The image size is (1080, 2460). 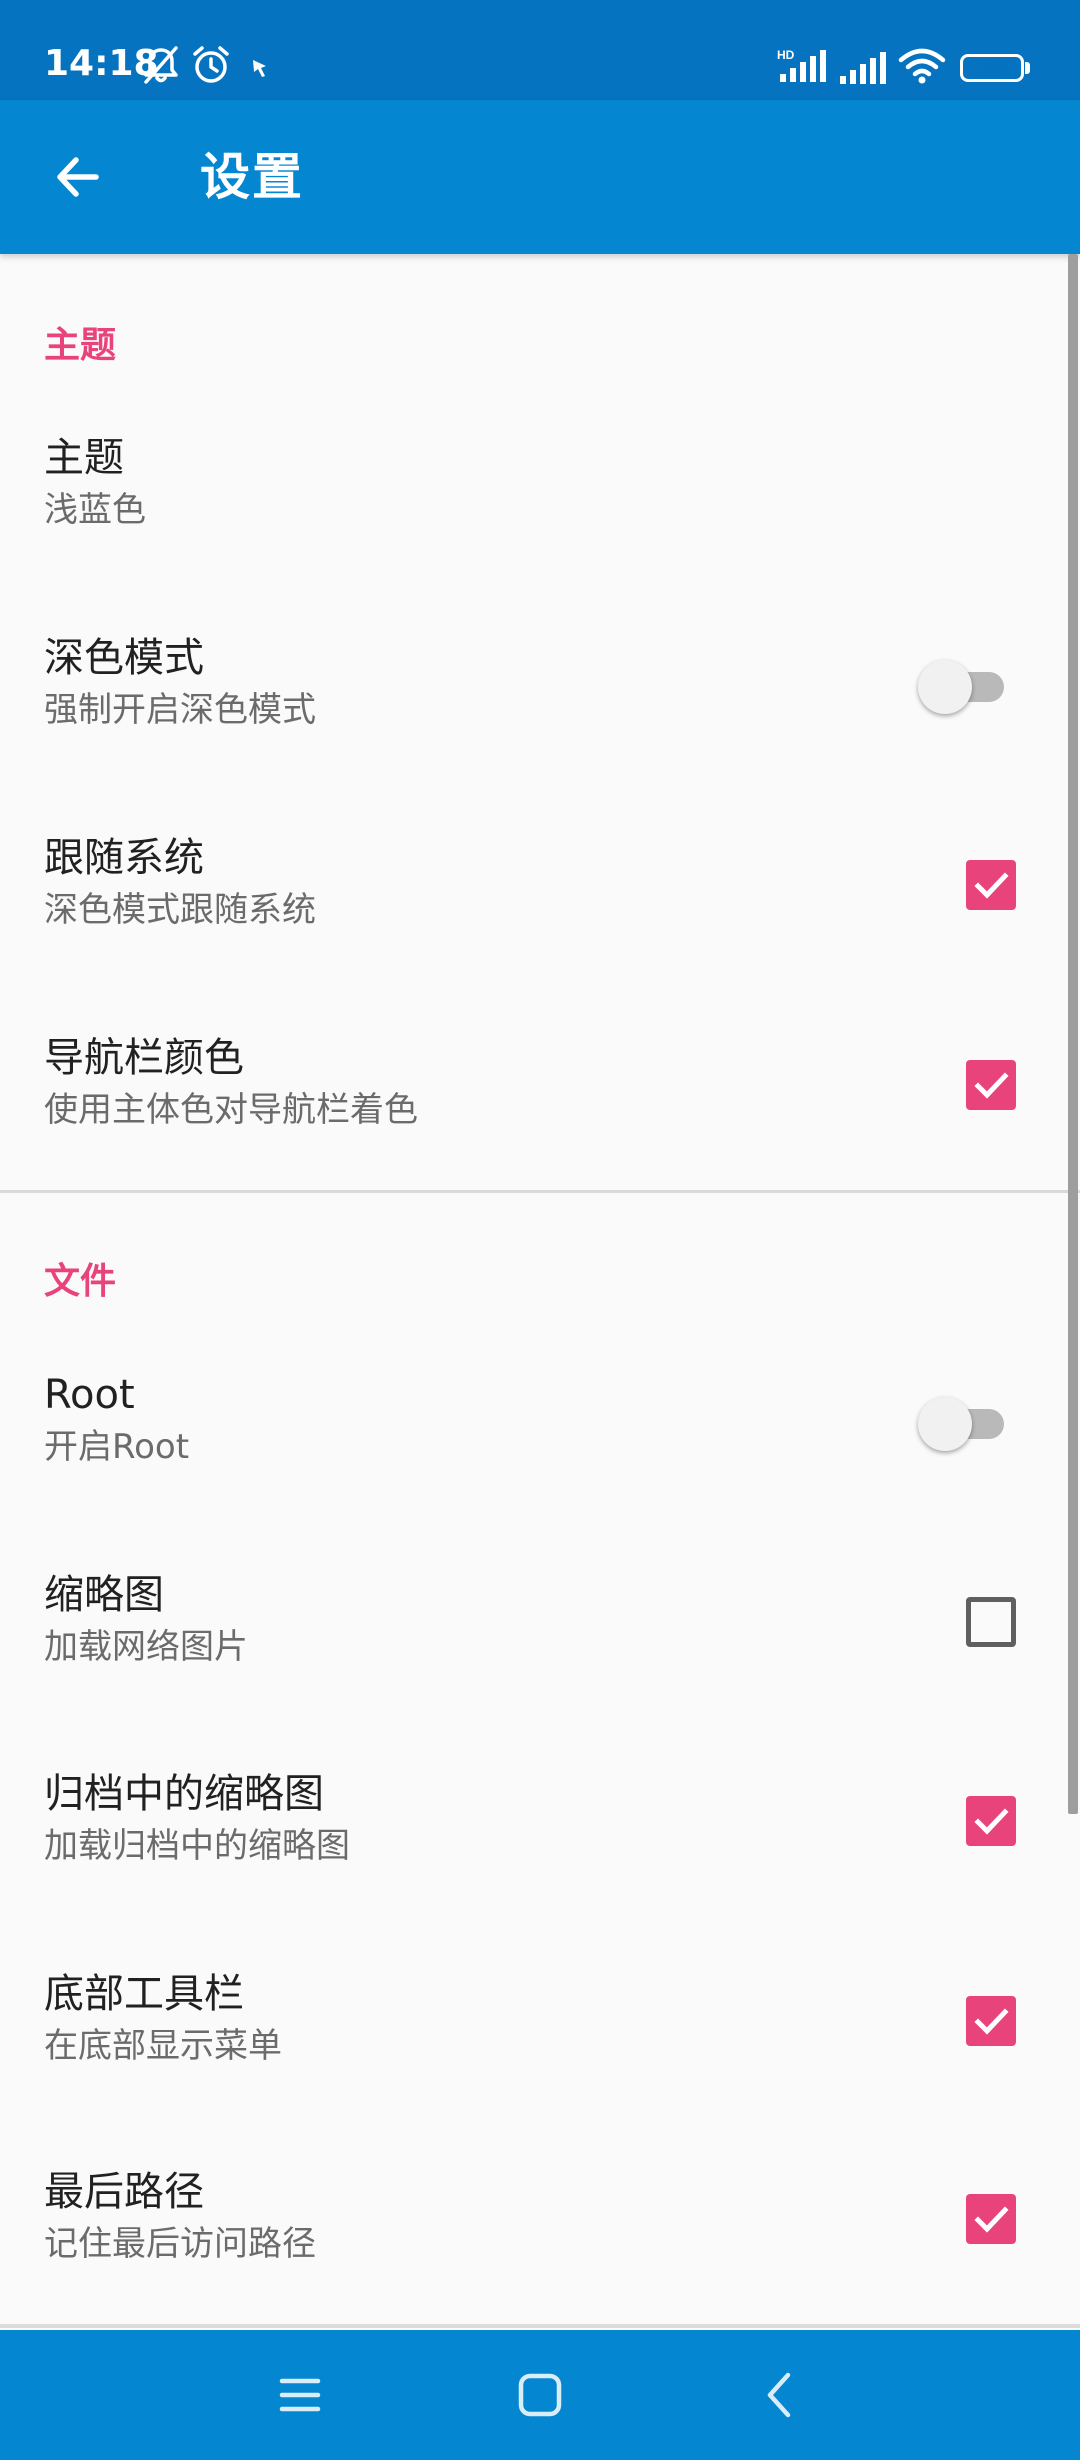 What do you see at coordinates (532, 1431) in the screenshot?
I see `pref-root: Root 开启Root` at bounding box center [532, 1431].